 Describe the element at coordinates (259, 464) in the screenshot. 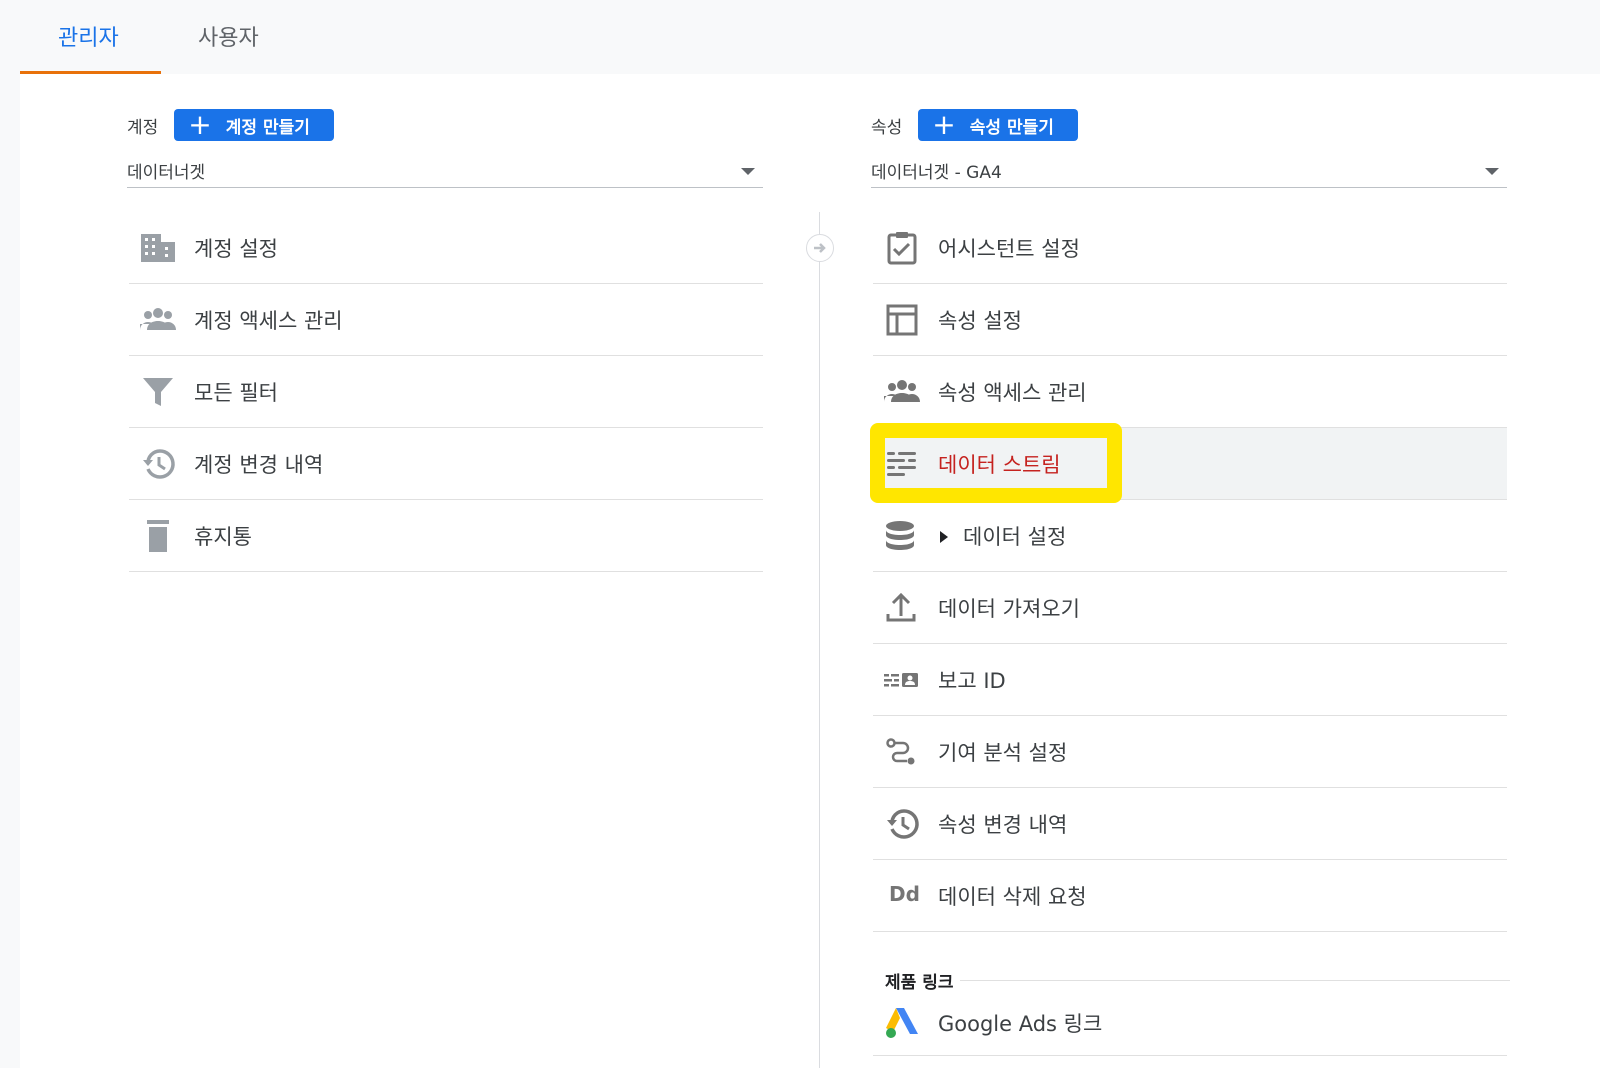

I see `account-history-label: 계정 변경 내역` at that location.